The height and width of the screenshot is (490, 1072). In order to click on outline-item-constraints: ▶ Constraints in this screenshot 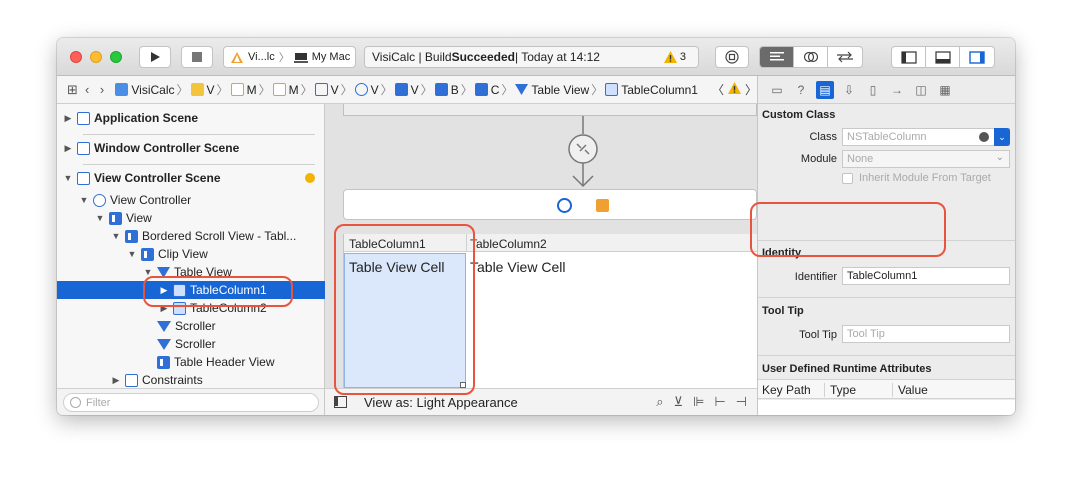, I will do `click(191, 380)`.